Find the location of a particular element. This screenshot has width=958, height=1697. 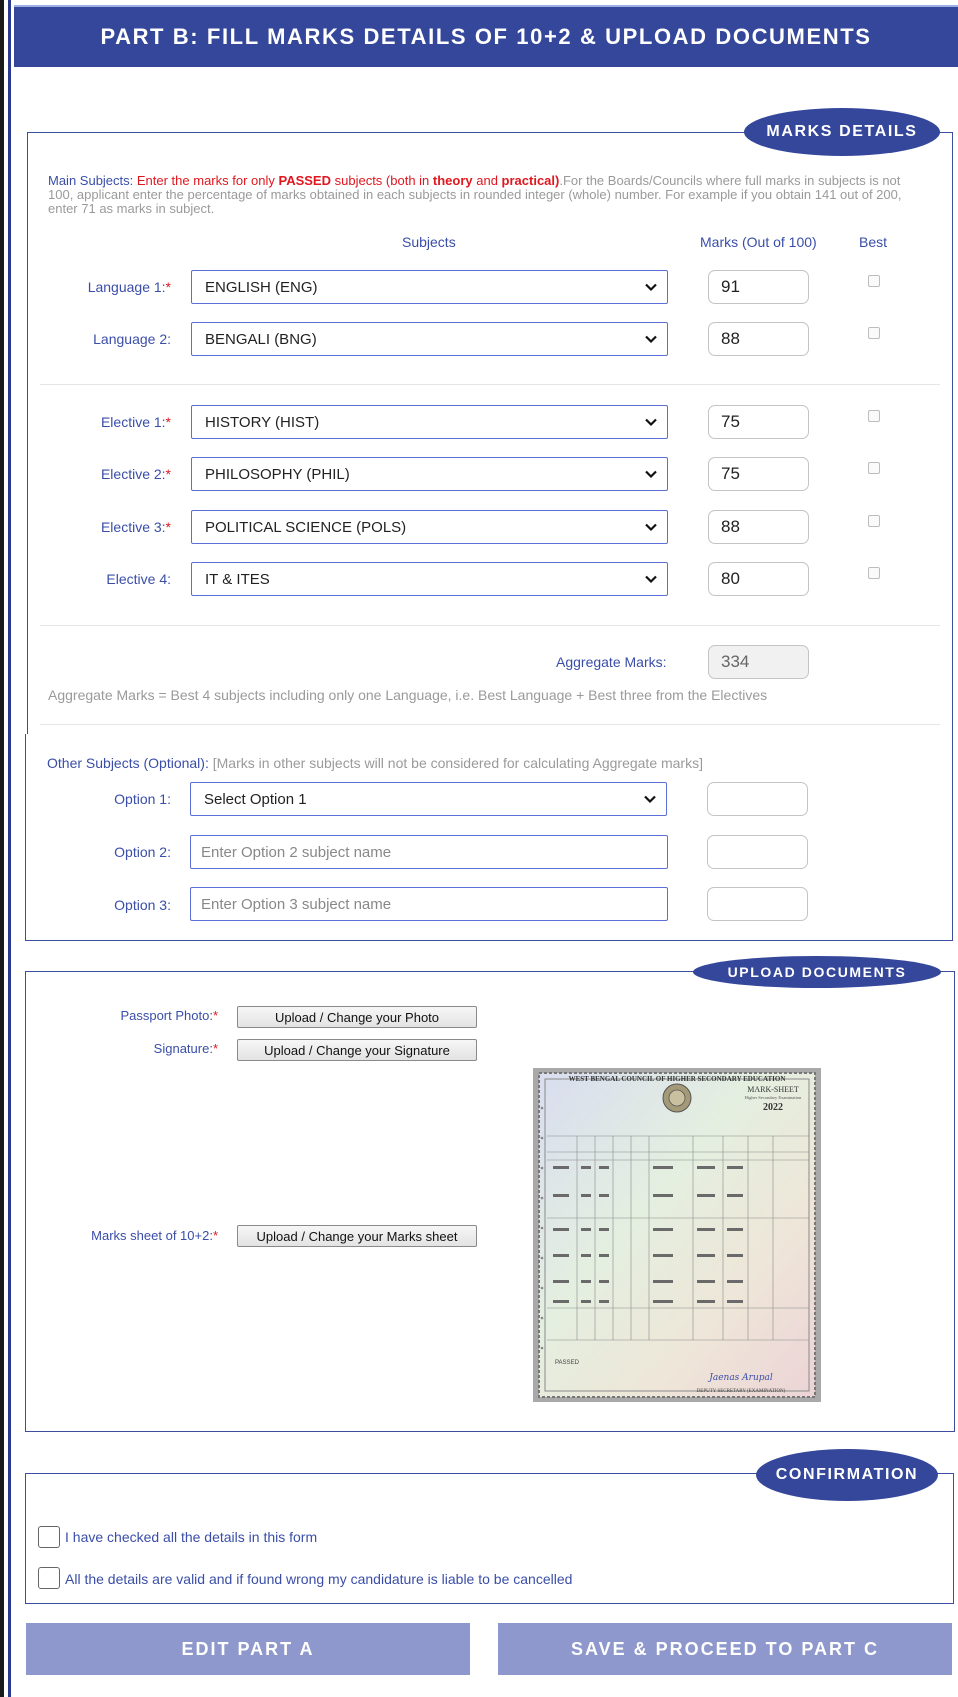

language-2-marks-input: 88 is located at coordinates (758, 339).